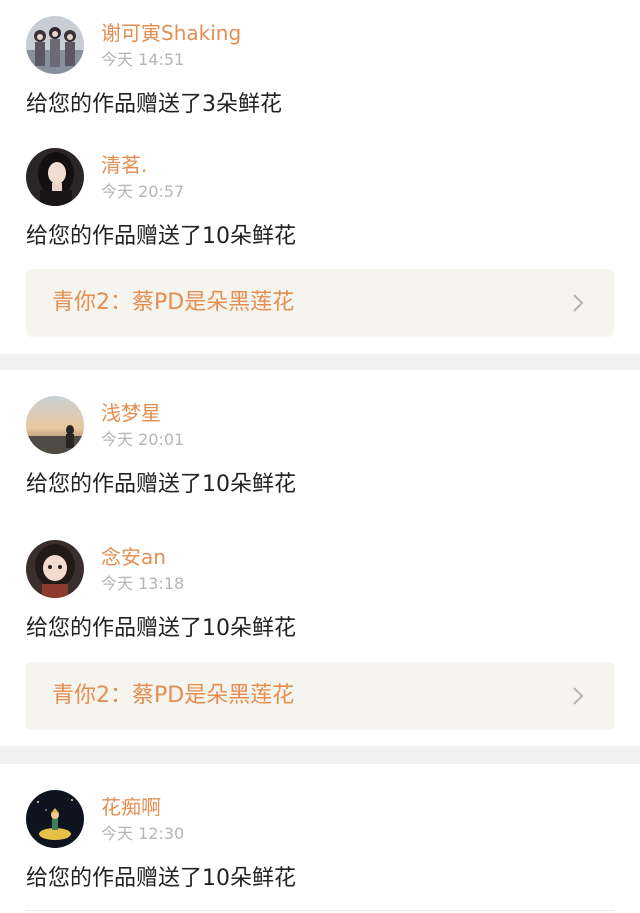 This screenshot has height=913, width=640. What do you see at coordinates (131, 413) in the screenshot?
I see `username: 浅梦星` at bounding box center [131, 413].